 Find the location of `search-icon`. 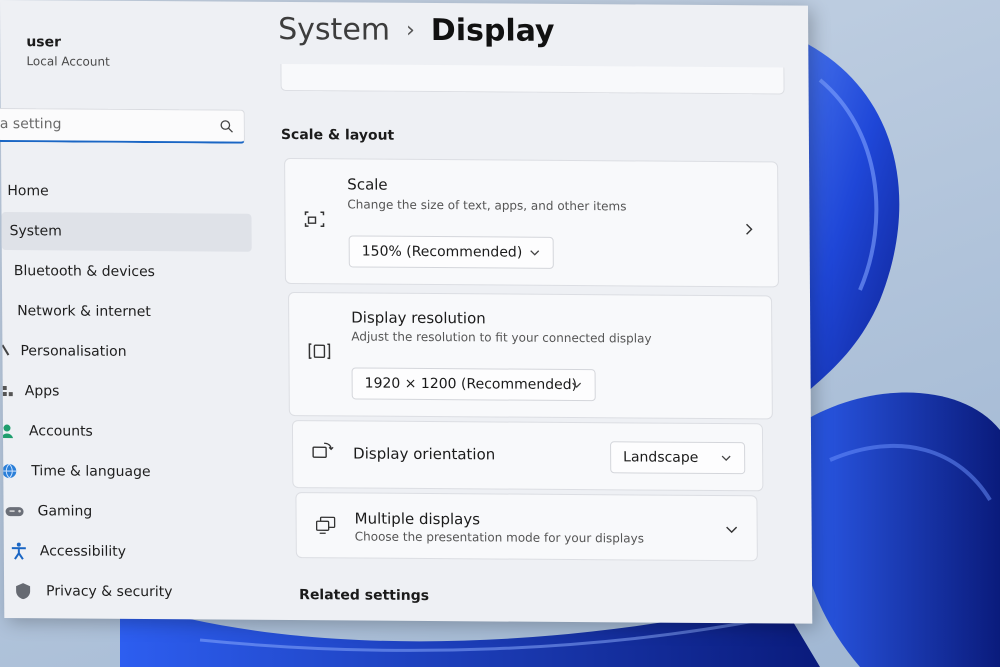

search-icon is located at coordinates (227, 127).